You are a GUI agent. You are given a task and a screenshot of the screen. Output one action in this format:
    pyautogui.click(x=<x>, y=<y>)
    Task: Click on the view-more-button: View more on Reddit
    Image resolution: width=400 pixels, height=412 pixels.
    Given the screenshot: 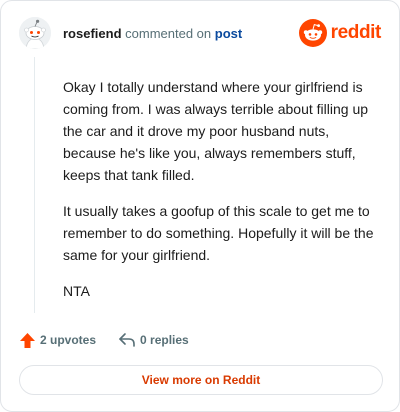 What is the action you would take?
    pyautogui.click(x=201, y=380)
    